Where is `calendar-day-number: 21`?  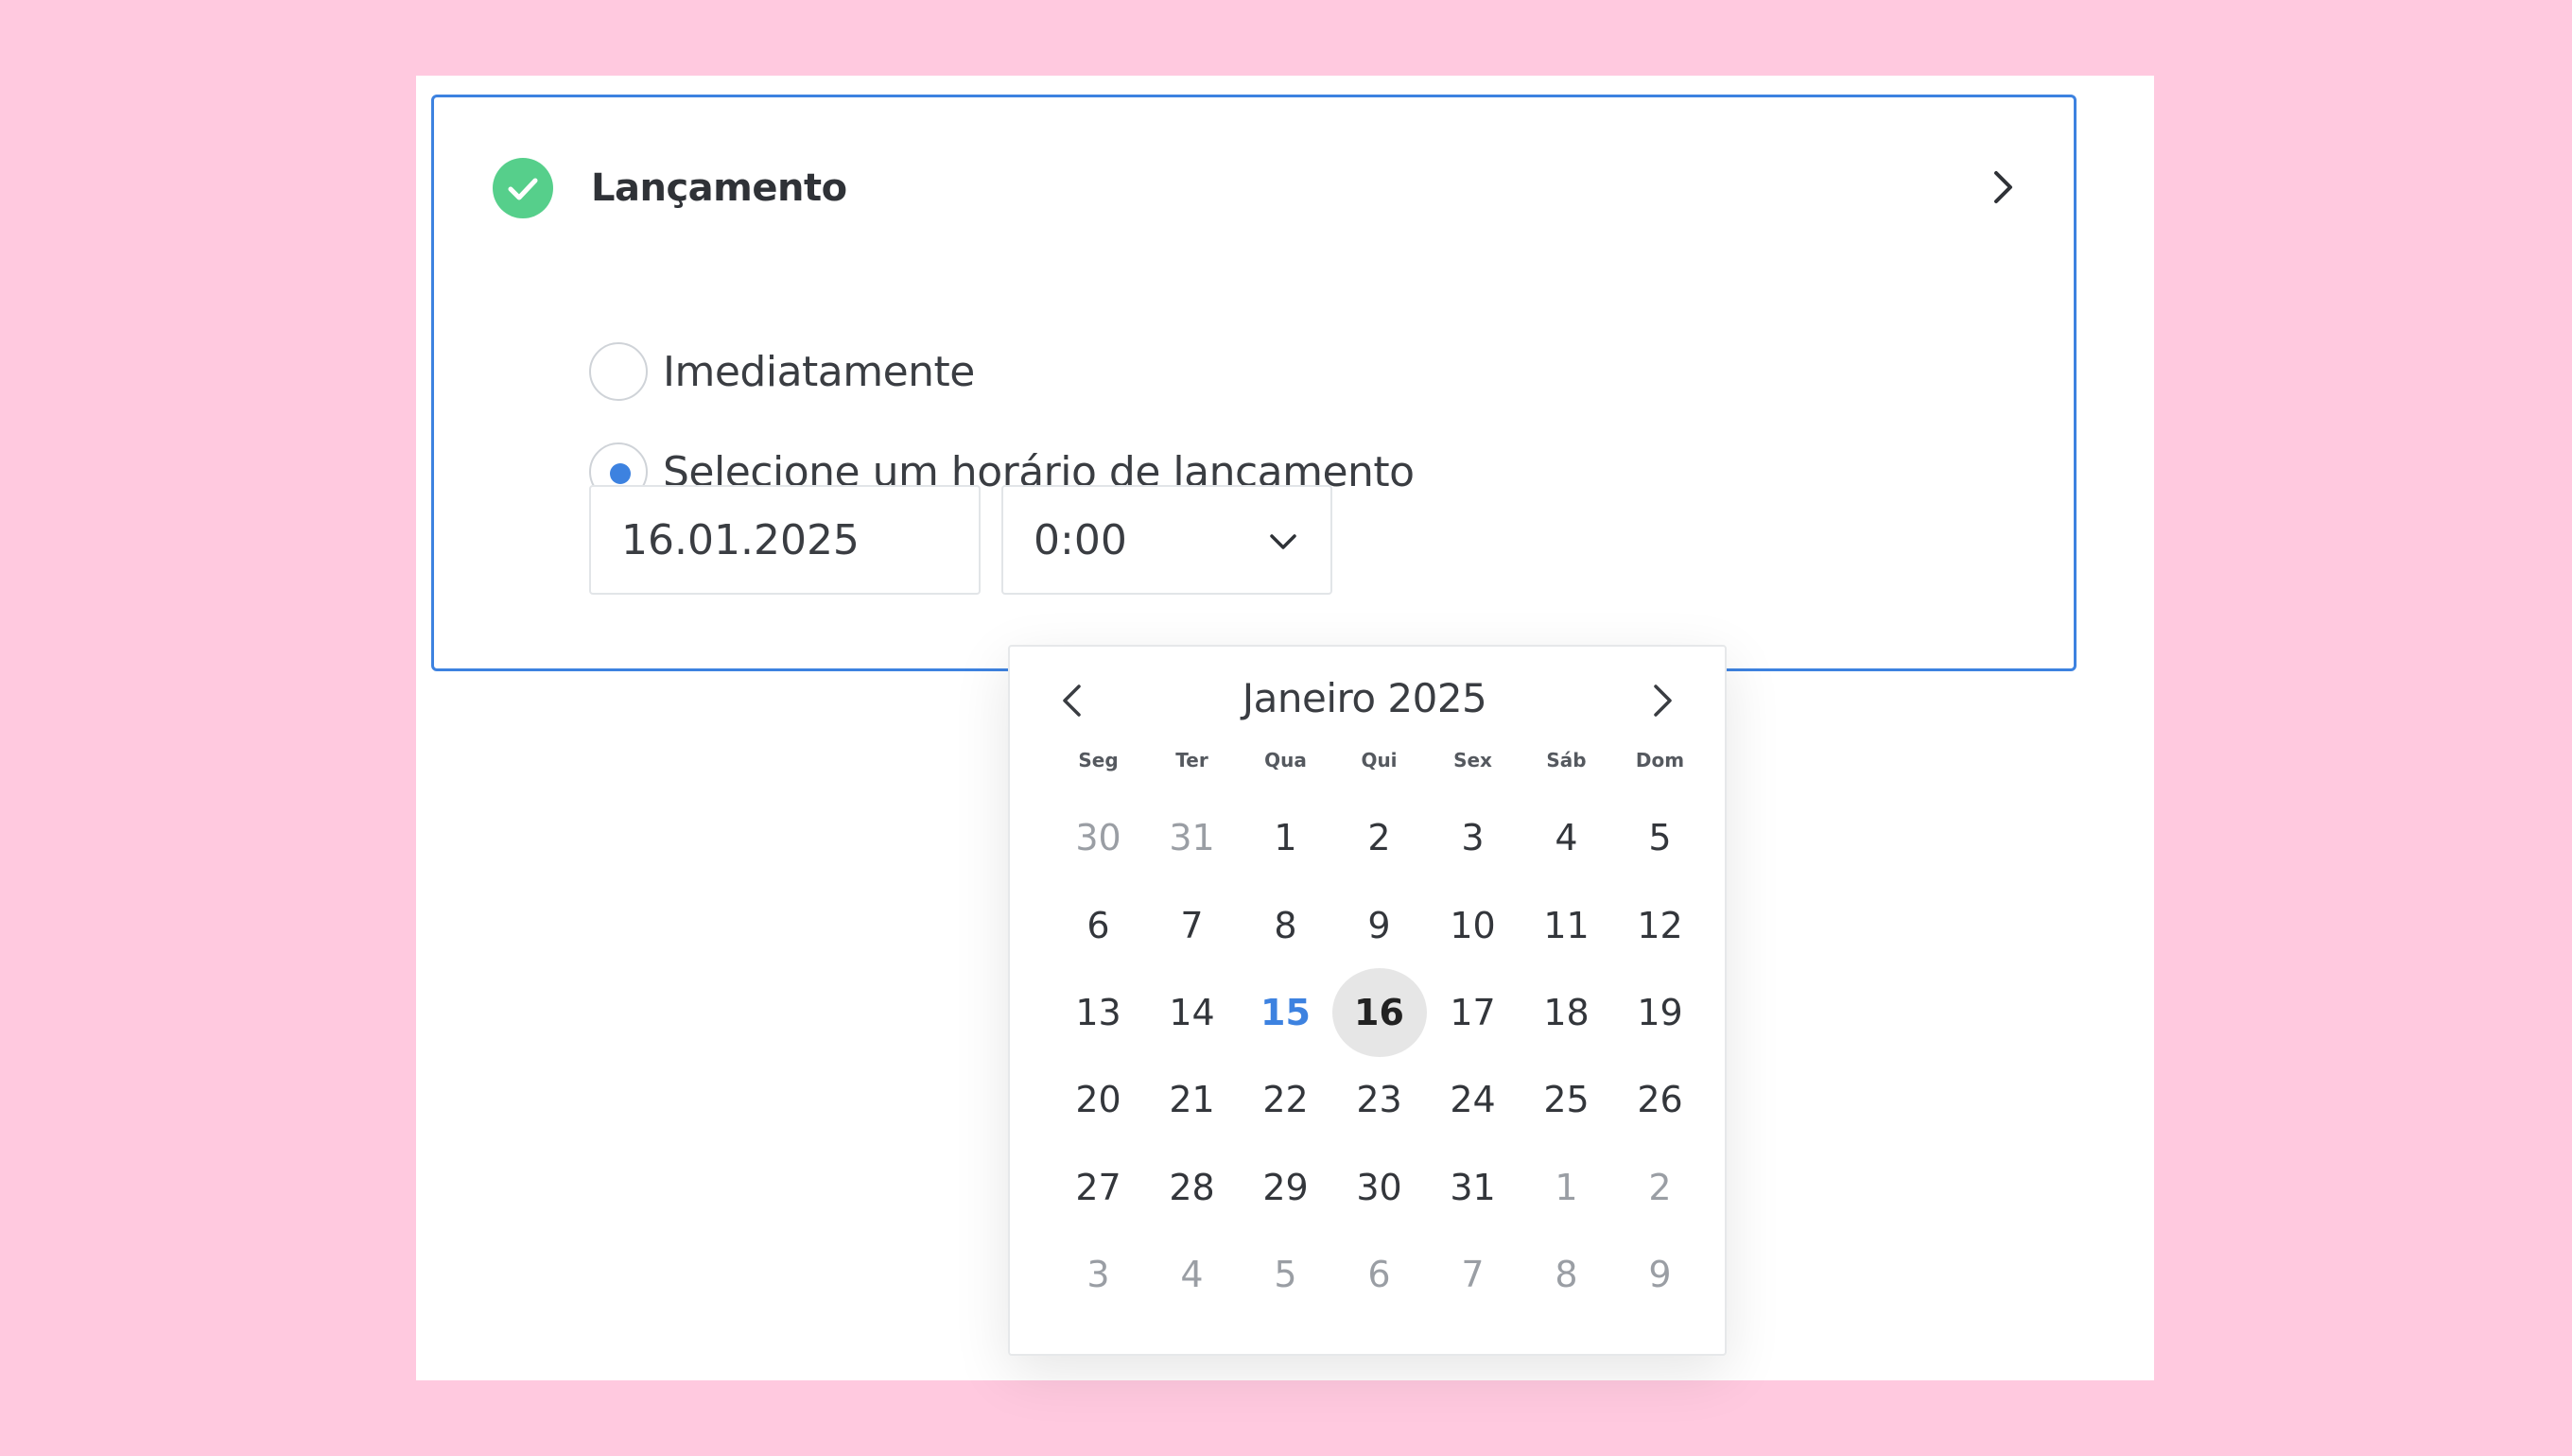
calendar-day-number: 21 is located at coordinates (1192, 1100).